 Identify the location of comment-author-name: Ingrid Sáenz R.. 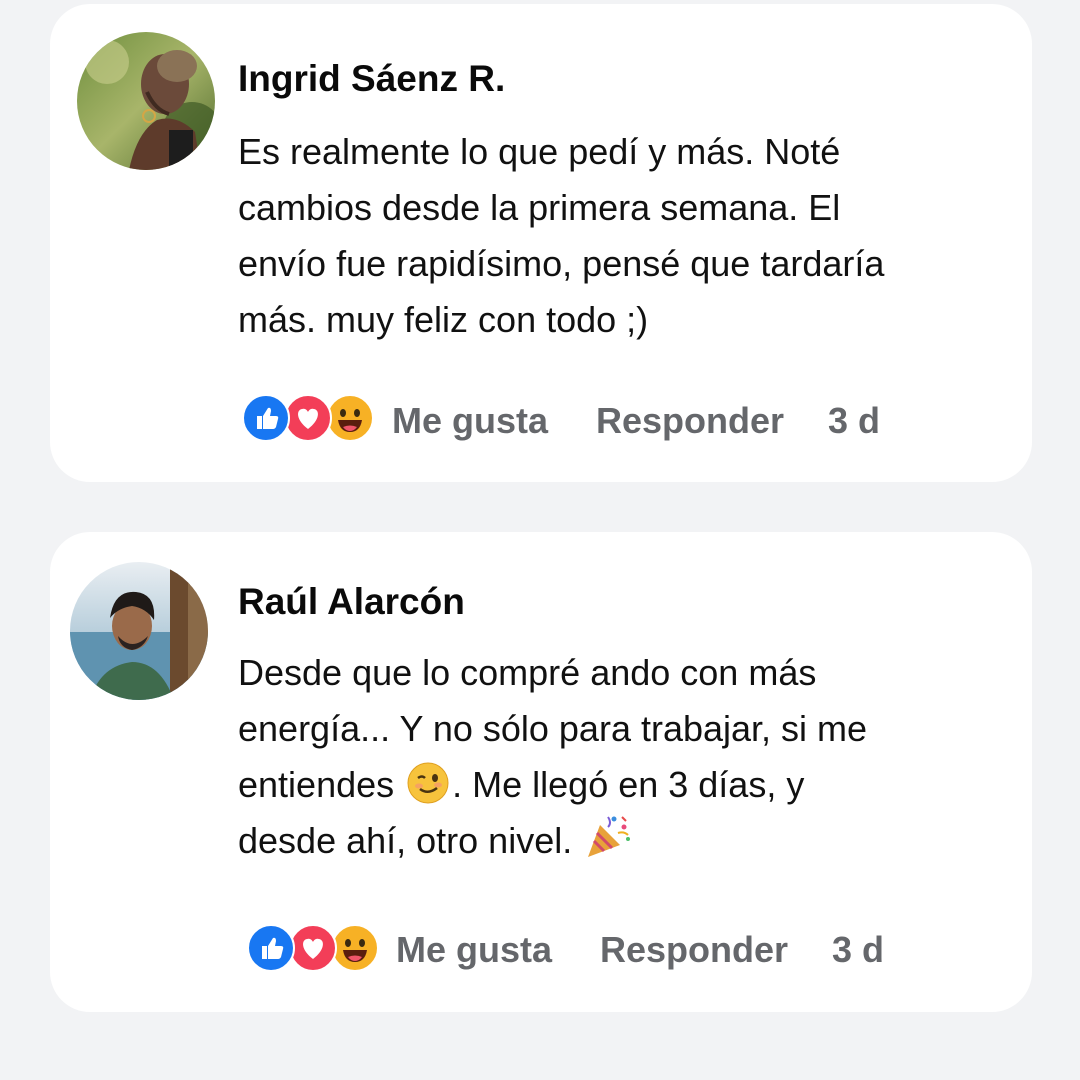
(371, 79).